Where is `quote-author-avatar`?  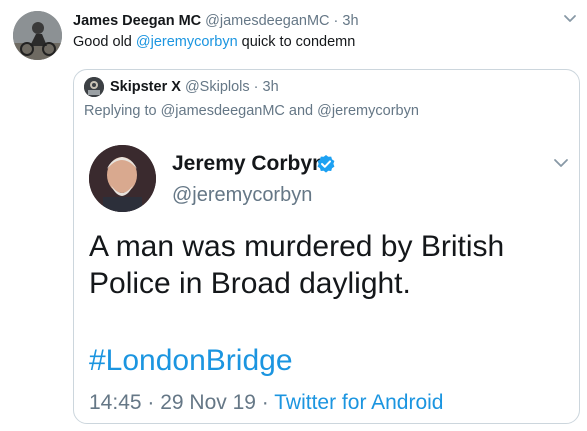
quote-author-avatar is located at coordinates (94, 87).